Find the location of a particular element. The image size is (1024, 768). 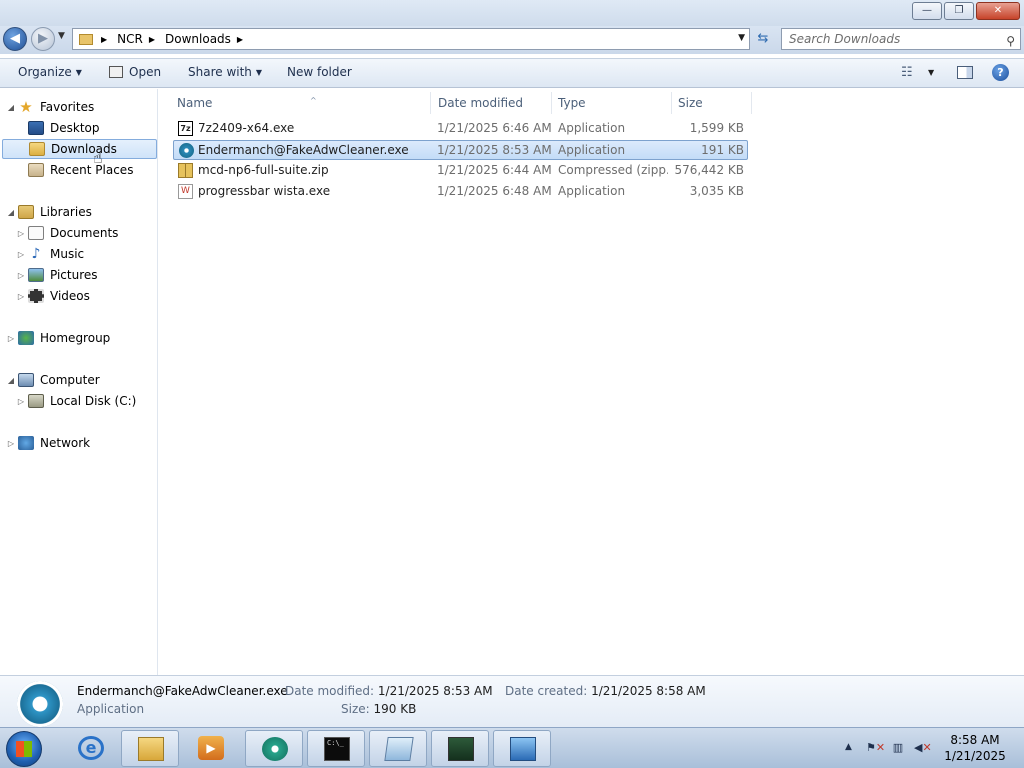

nav-homegroup: ▷ Homegroup is located at coordinates (58, 338).